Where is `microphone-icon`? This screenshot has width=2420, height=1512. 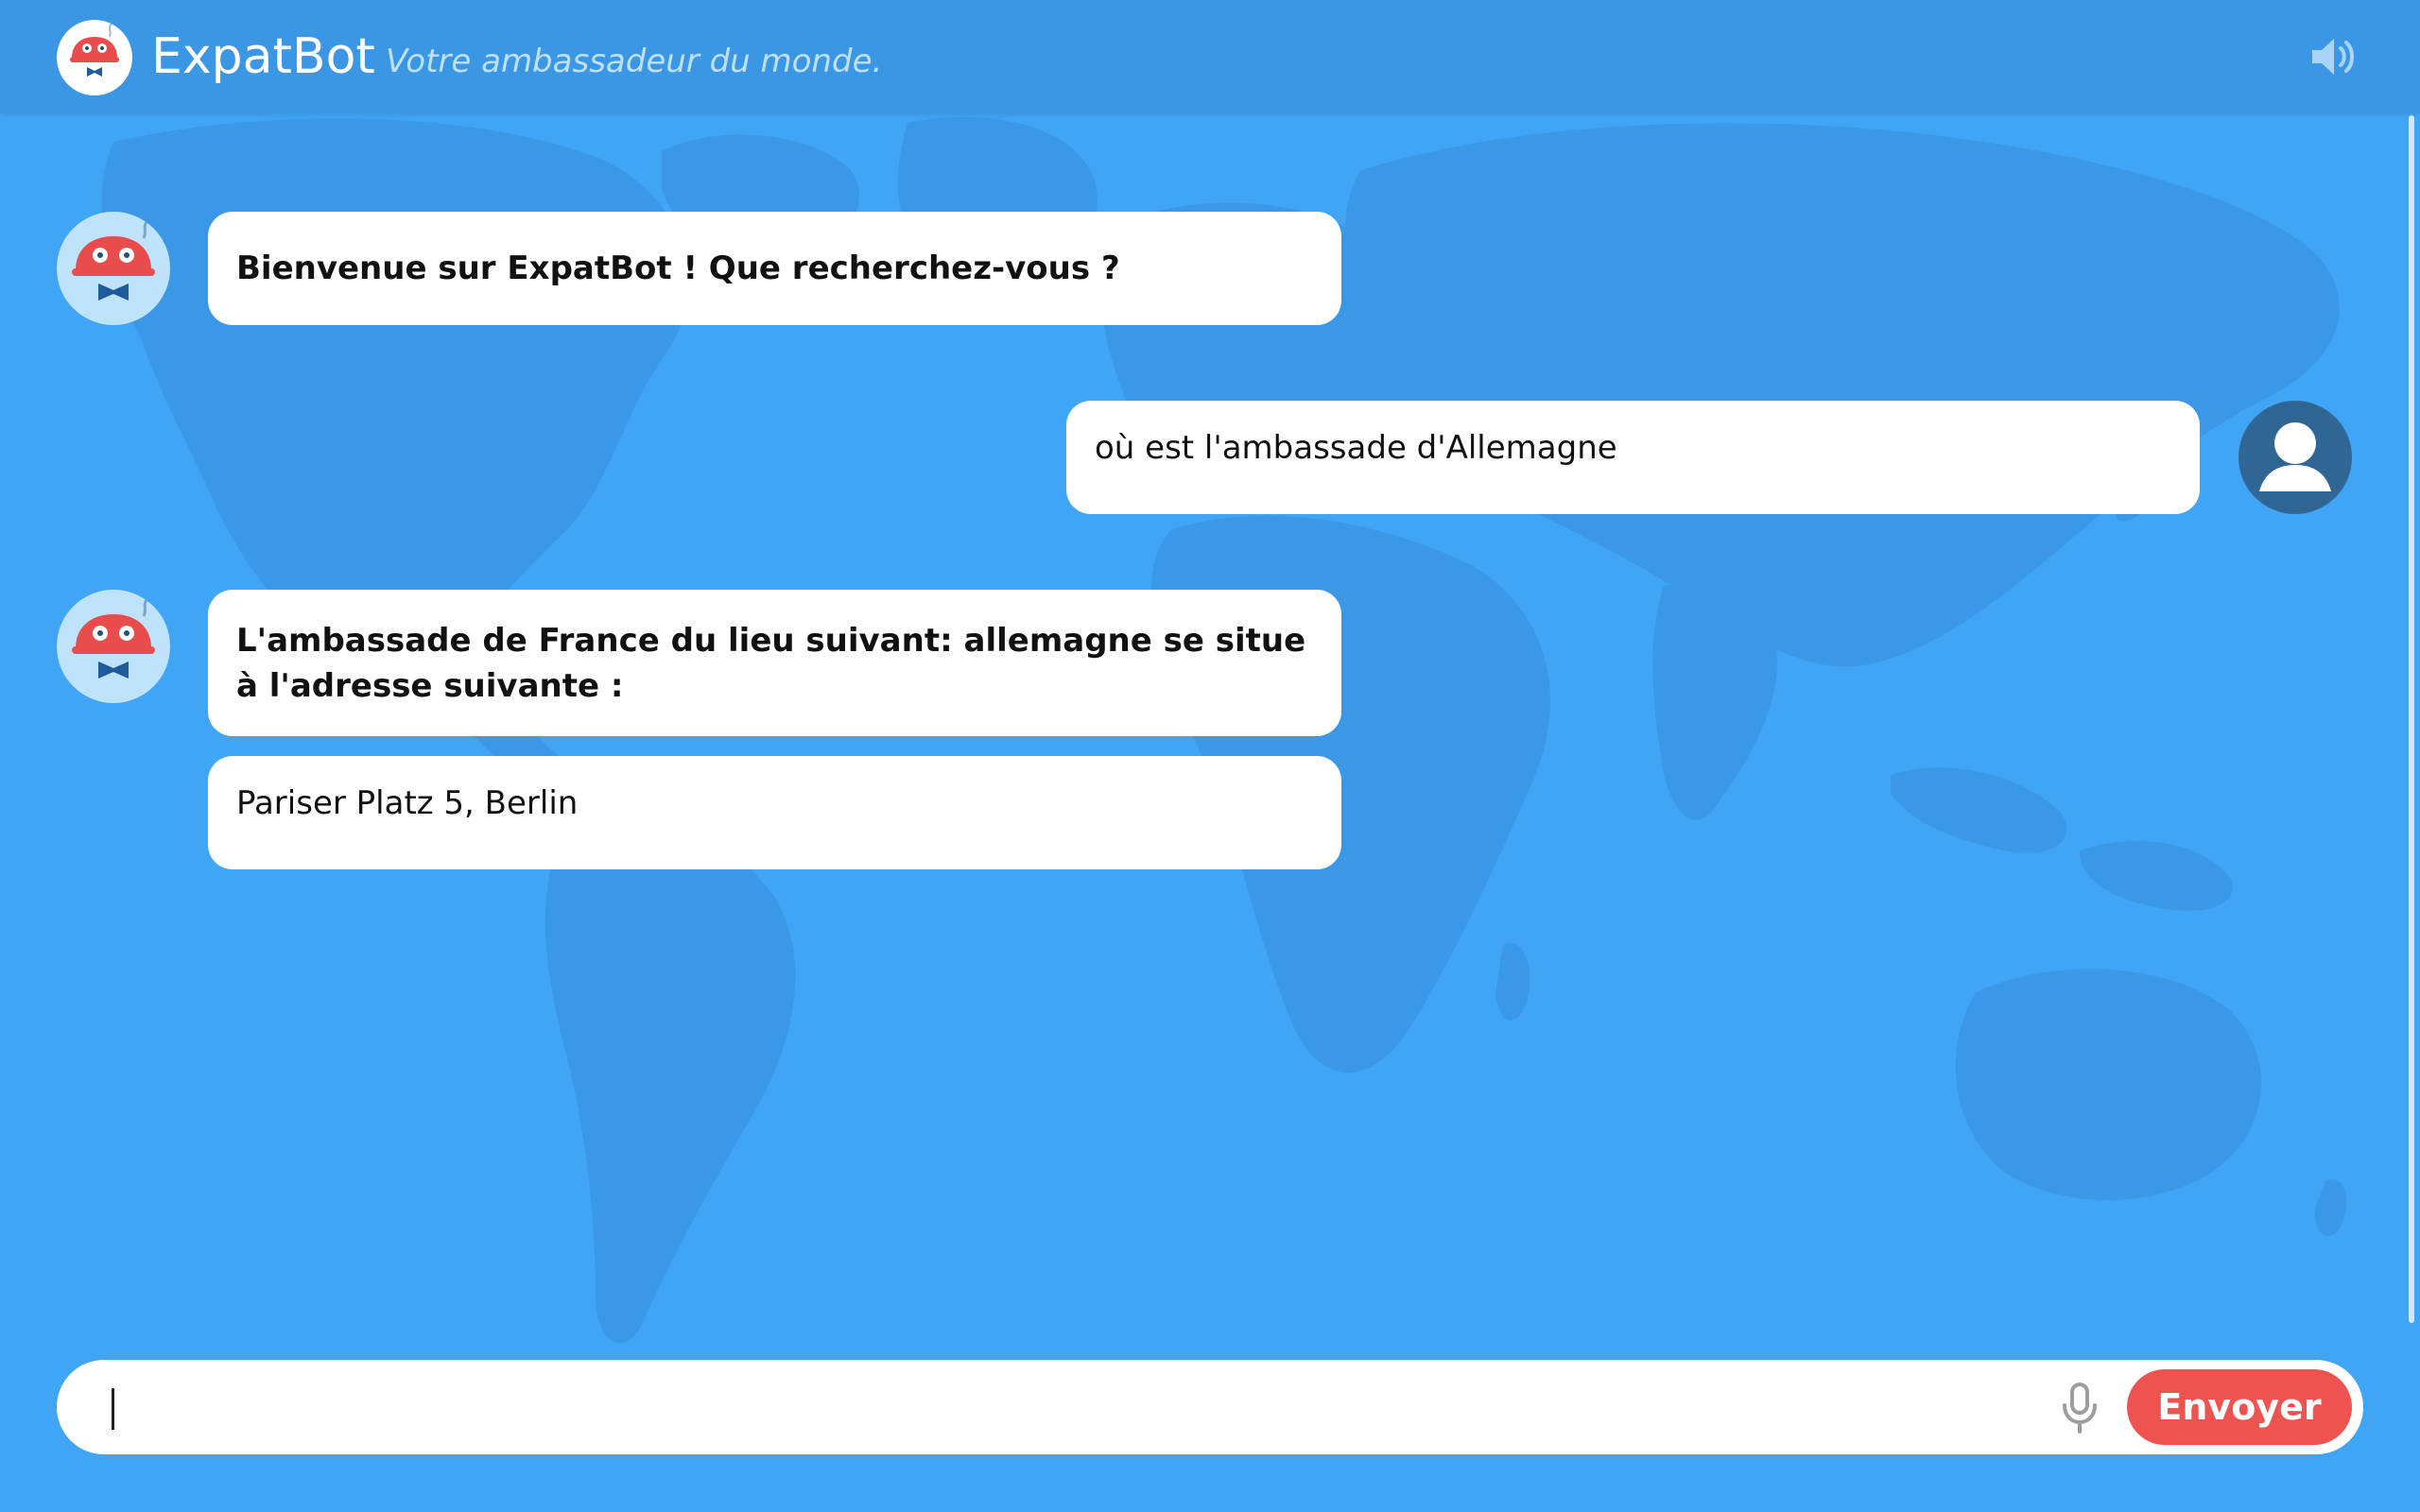
microphone-icon is located at coordinates (2079, 1407).